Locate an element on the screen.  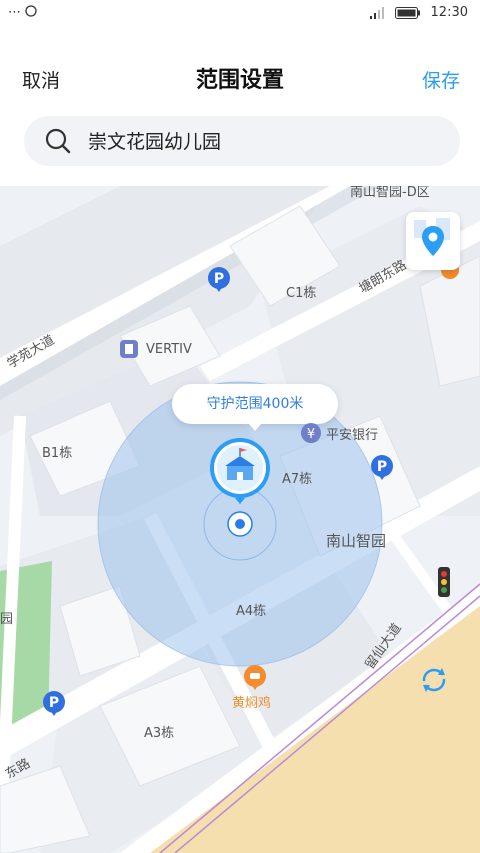
map-label-a3: A3栋 is located at coordinates (159, 733).